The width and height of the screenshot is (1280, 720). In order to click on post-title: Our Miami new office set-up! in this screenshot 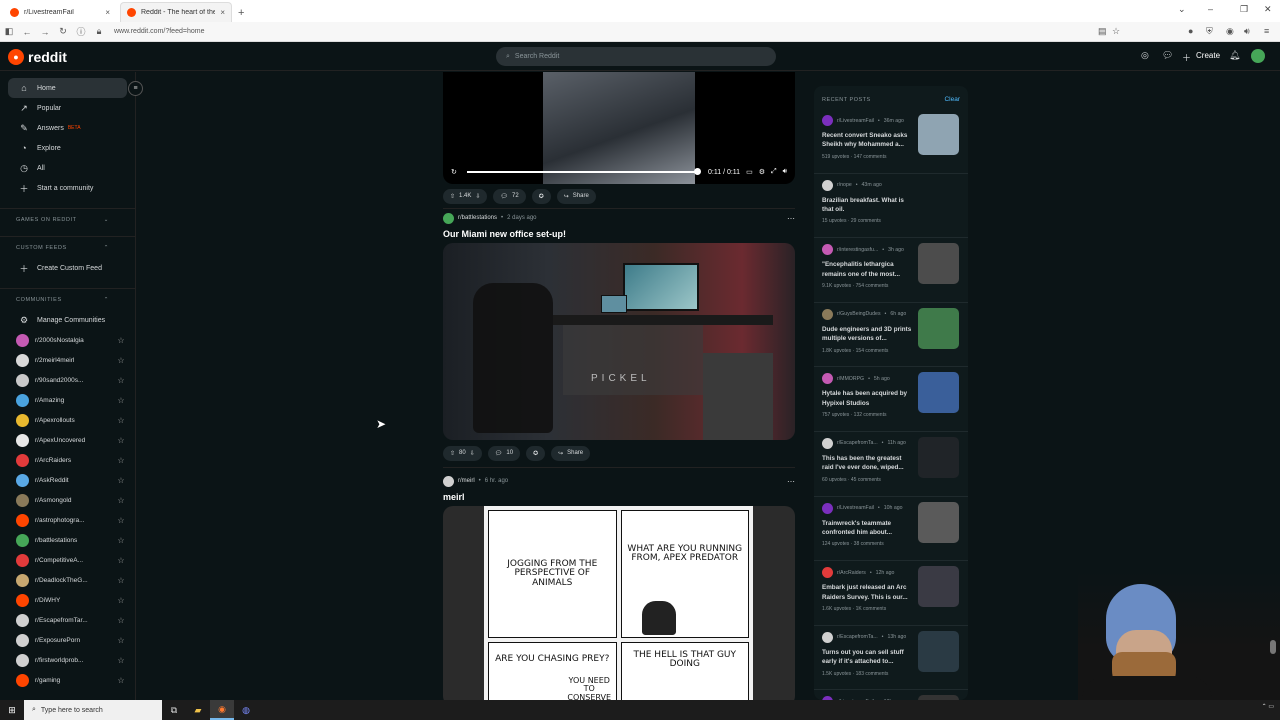, I will do `click(619, 234)`.